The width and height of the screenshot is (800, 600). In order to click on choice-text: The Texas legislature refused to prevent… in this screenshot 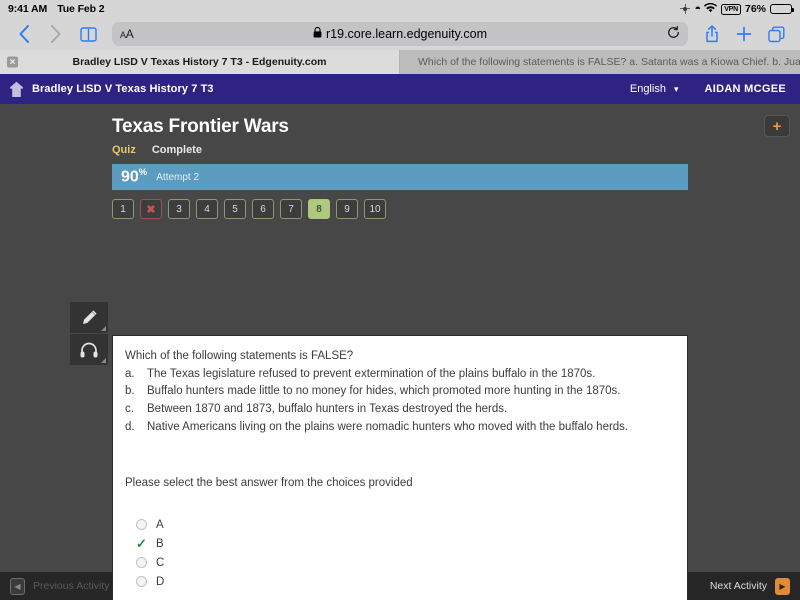, I will do `click(371, 373)`.